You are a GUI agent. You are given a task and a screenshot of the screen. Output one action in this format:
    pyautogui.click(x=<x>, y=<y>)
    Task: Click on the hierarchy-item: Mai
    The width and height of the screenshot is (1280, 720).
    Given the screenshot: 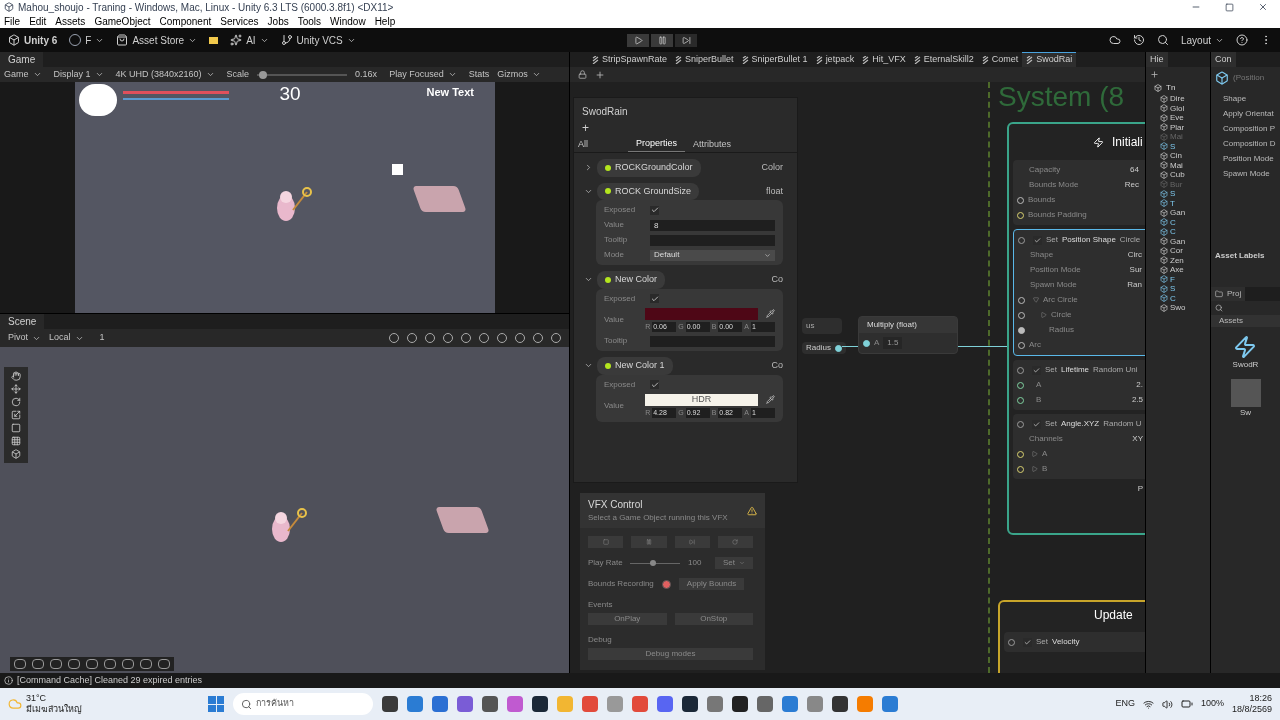 What is the action you would take?
    pyautogui.click(x=1176, y=165)
    